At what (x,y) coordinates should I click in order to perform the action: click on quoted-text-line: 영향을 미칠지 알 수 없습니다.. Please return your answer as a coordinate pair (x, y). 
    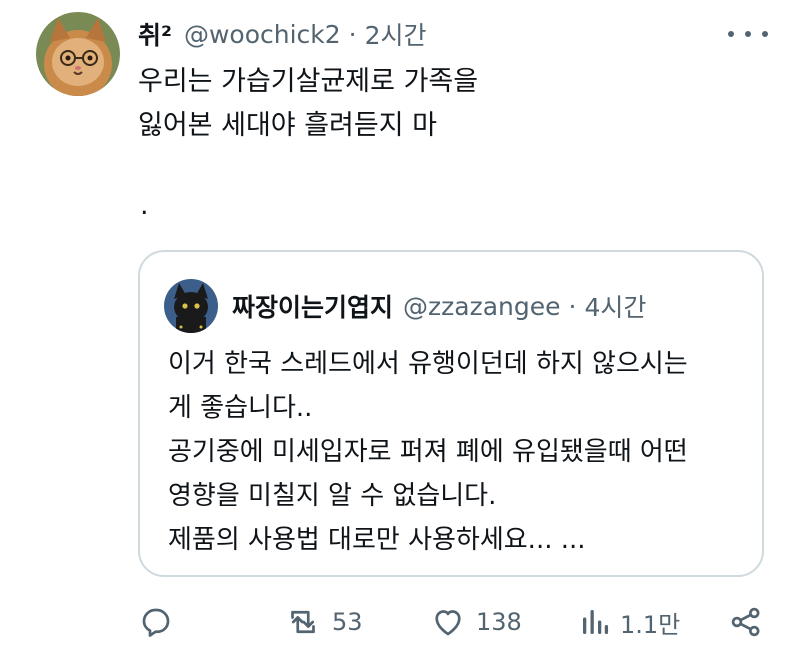
    Looking at the image, I should click on (332, 496).